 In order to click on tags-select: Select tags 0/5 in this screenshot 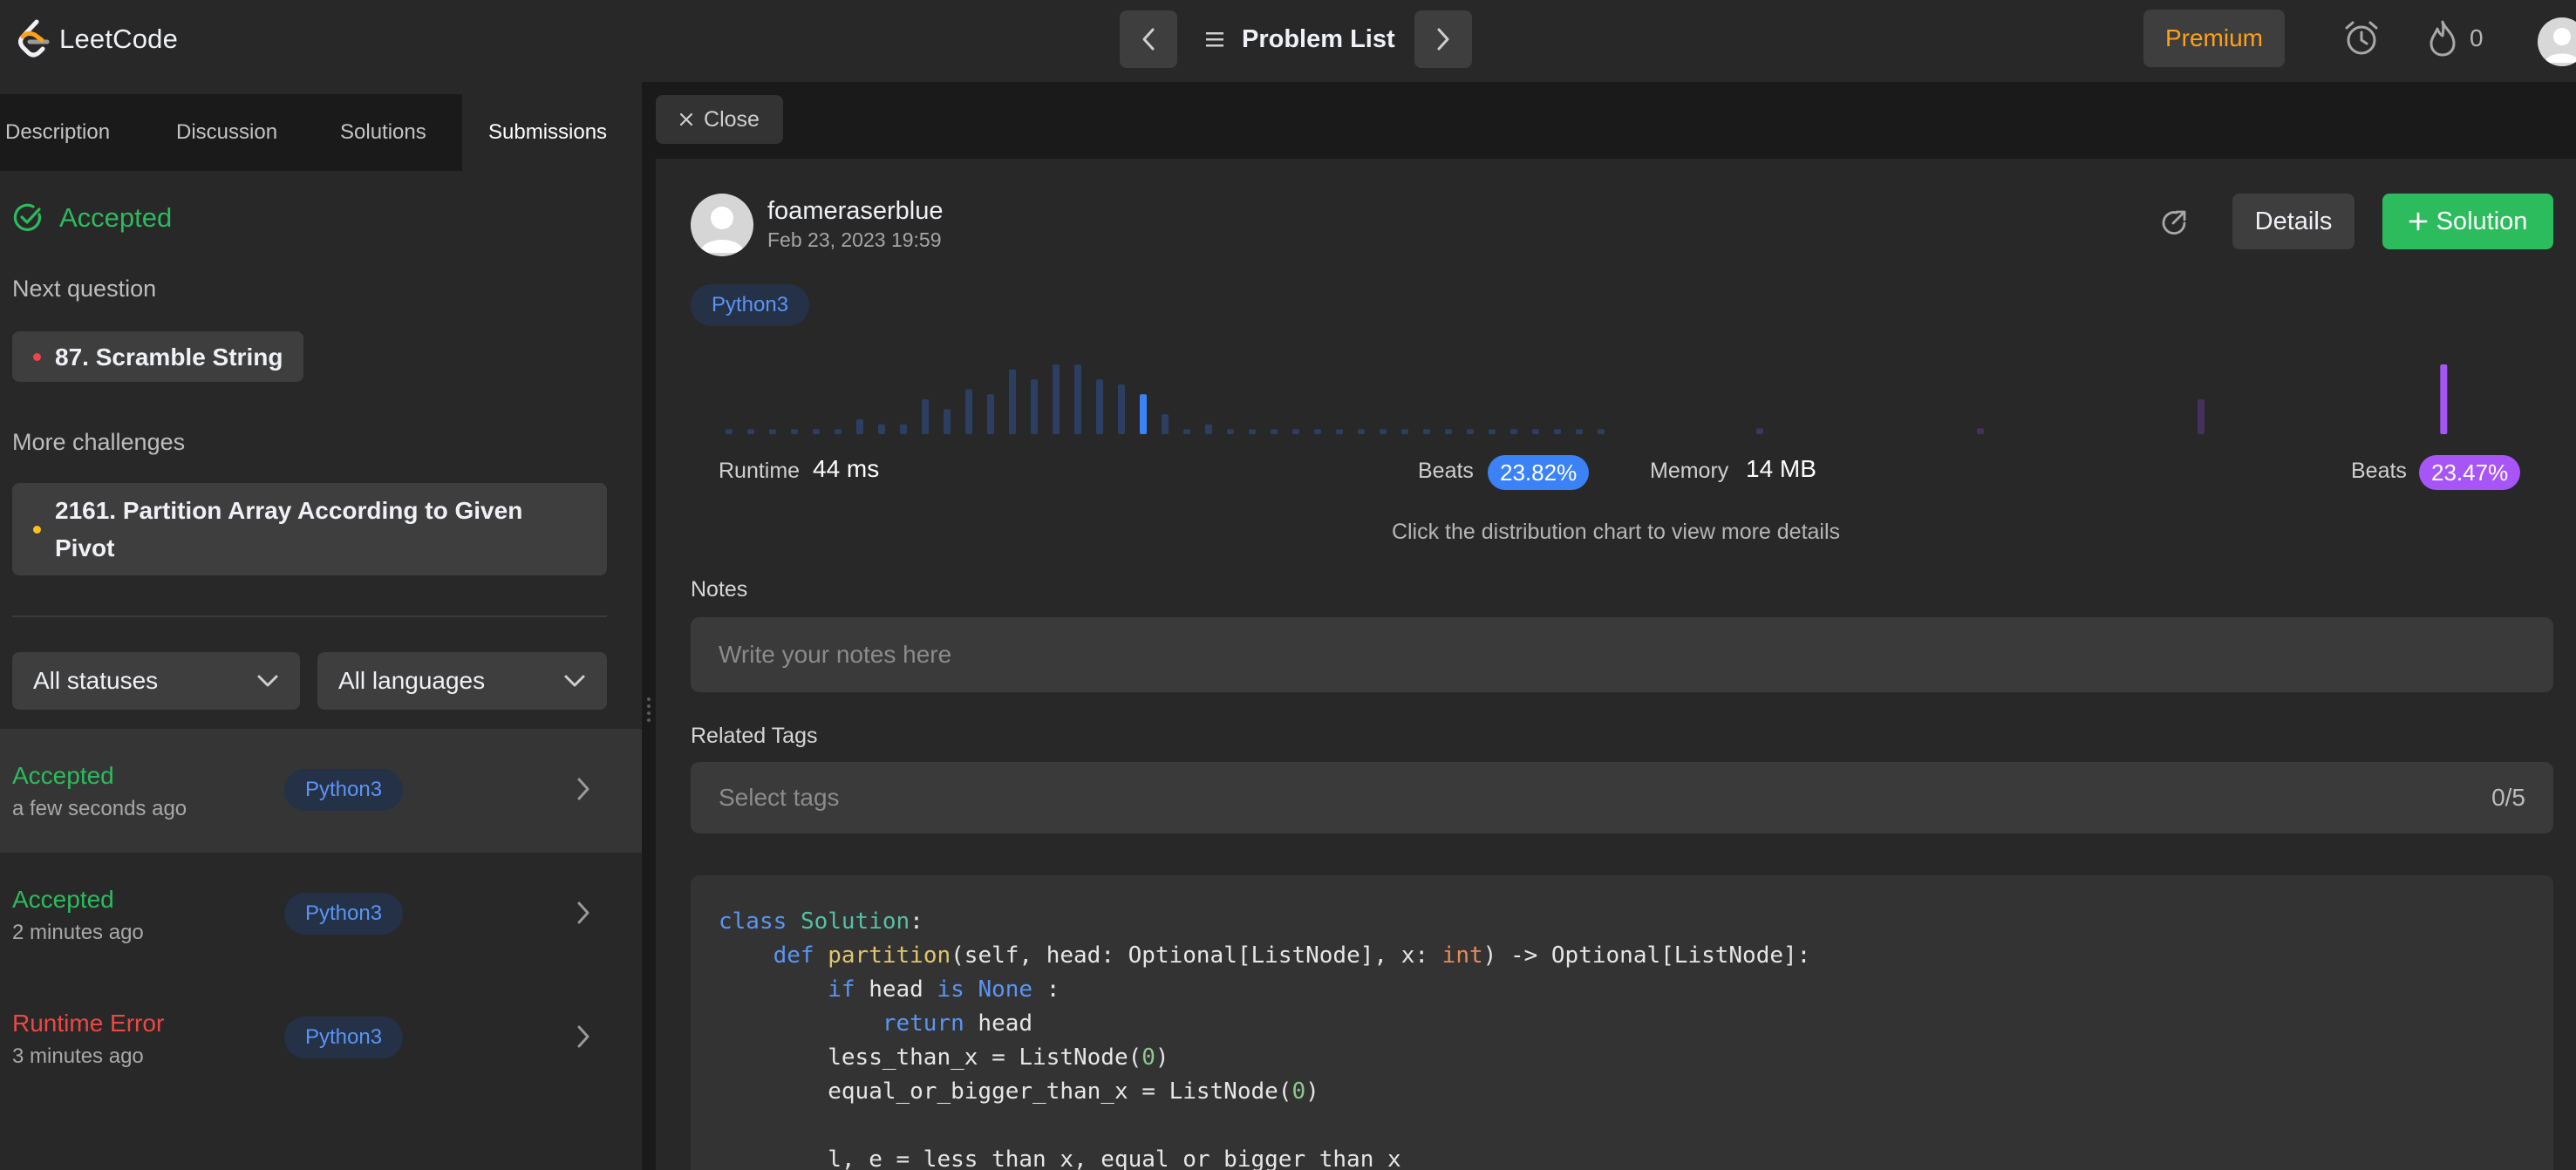, I will do `click(1622, 797)`.